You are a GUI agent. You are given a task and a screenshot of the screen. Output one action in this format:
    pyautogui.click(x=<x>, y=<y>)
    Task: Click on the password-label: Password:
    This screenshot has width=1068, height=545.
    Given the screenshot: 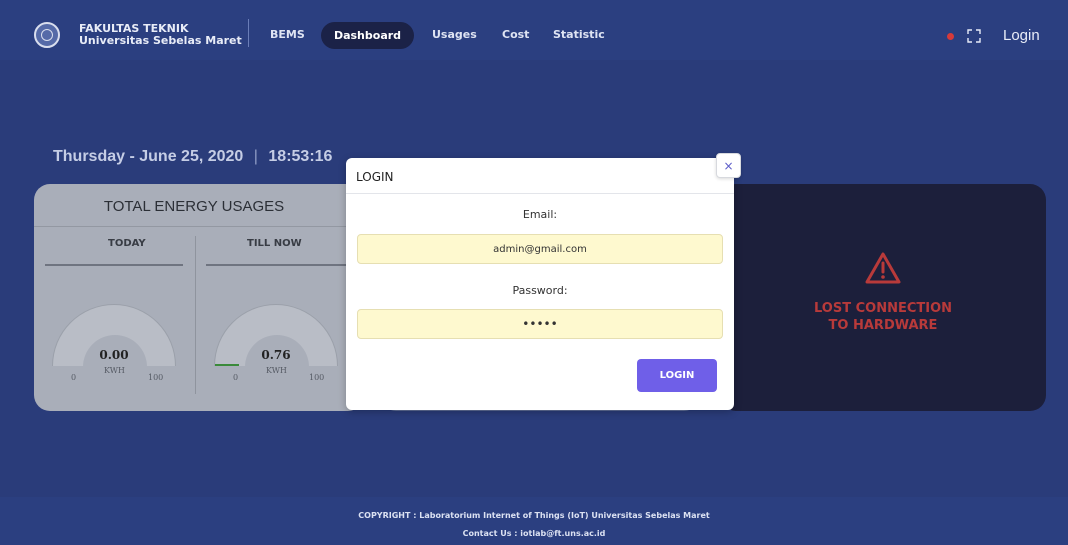 What is the action you would take?
    pyautogui.click(x=540, y=290)
    